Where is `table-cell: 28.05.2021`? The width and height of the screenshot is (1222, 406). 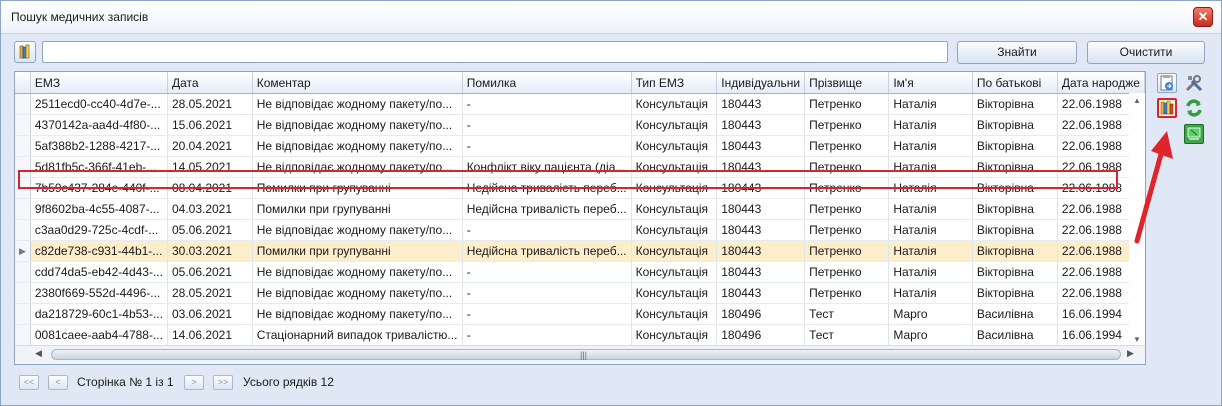 table-cell: 28.05.2021 is located at coordinates (210, 293).